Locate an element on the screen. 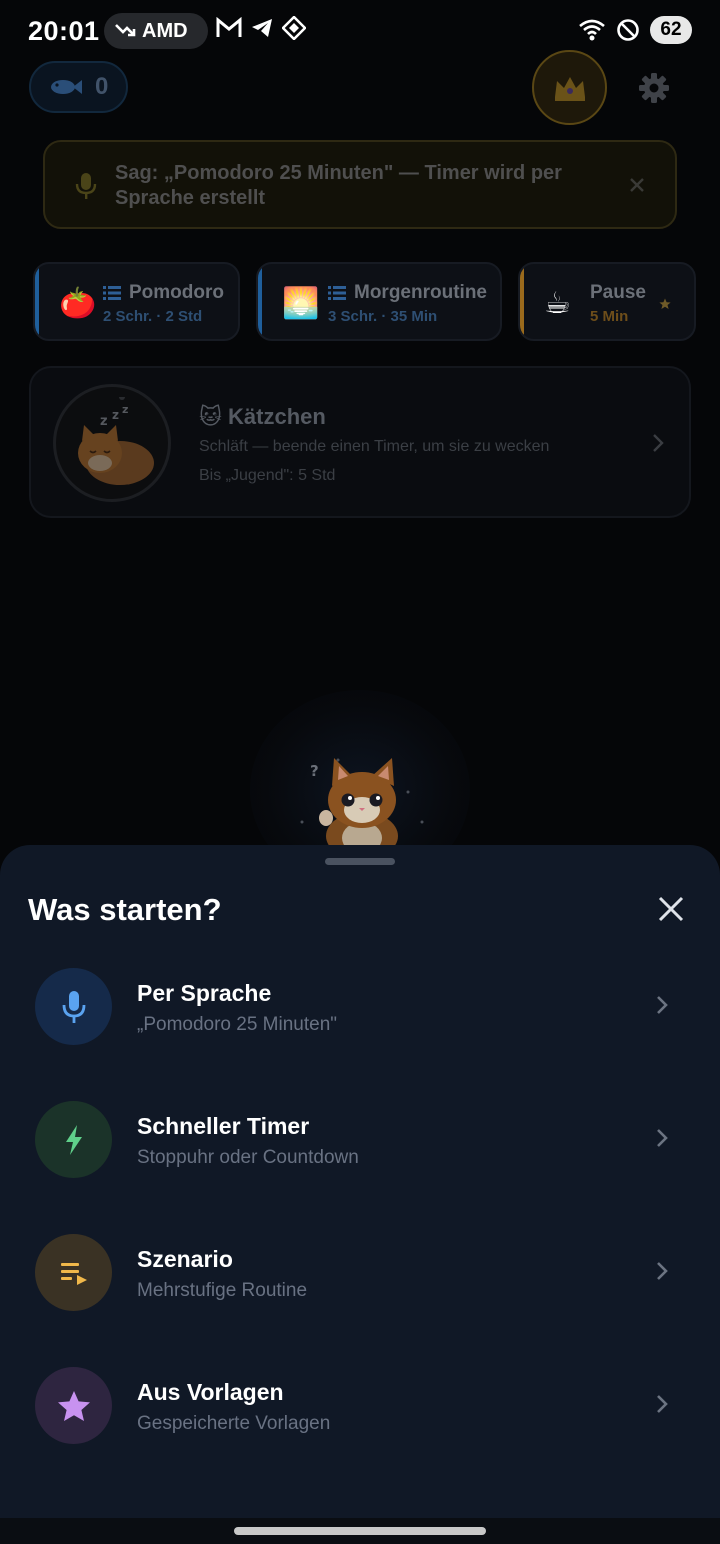  option-scenario-icon-bg is located at coordinates (73, 1272).